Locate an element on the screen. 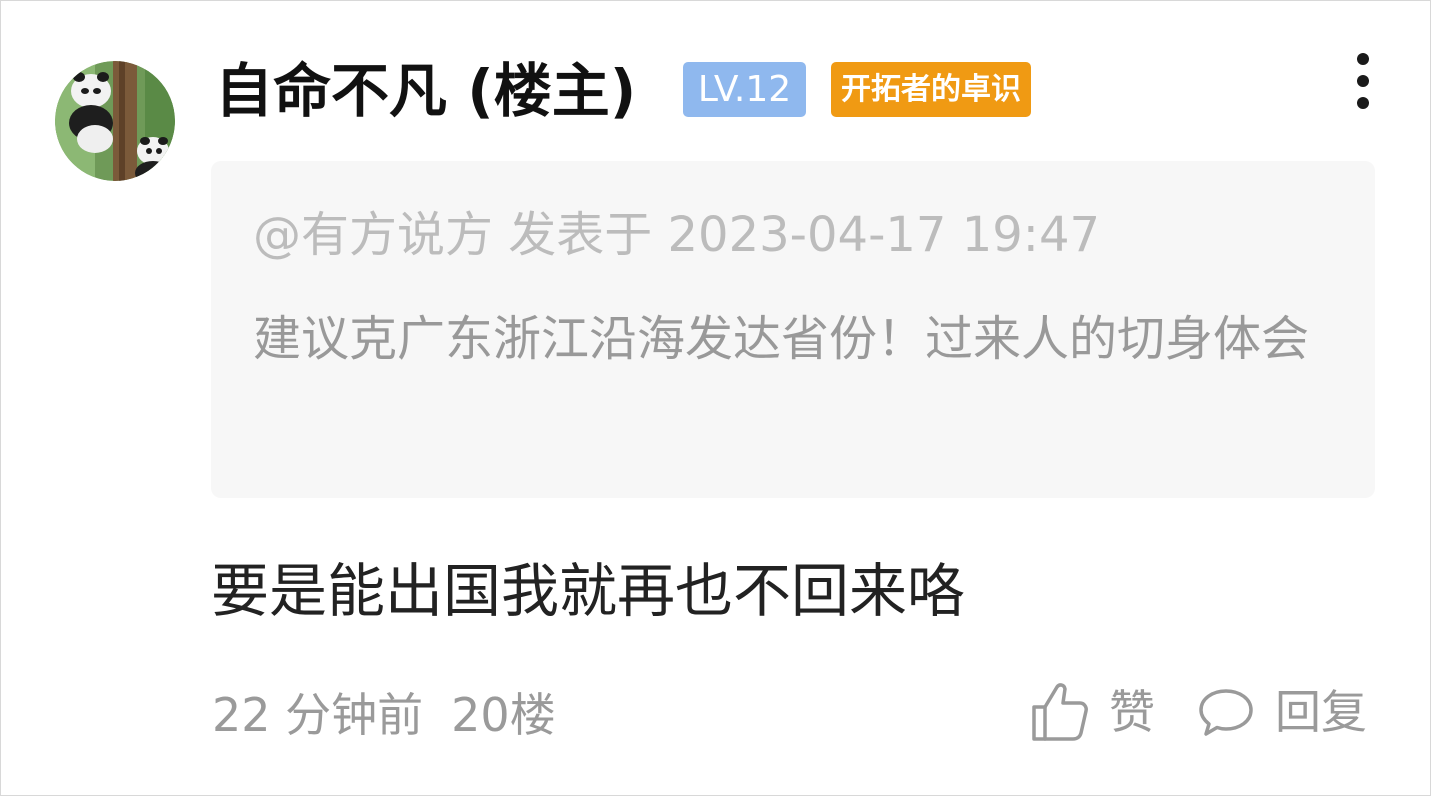  avatar is located at coordinates (115, 121).